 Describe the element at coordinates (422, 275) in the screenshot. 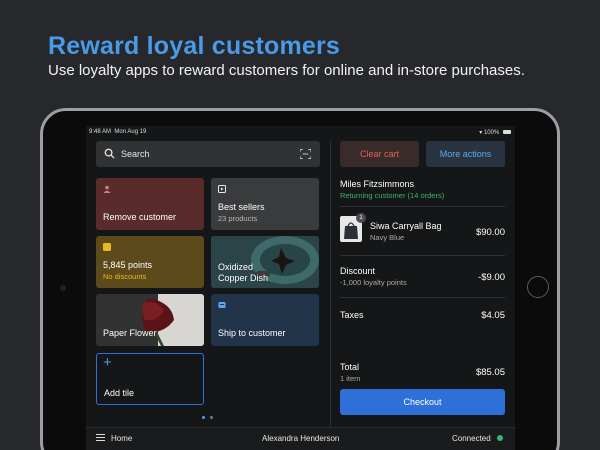

I see `discount-row: Discount -1,000 loyalty points -$9.00` at that location.